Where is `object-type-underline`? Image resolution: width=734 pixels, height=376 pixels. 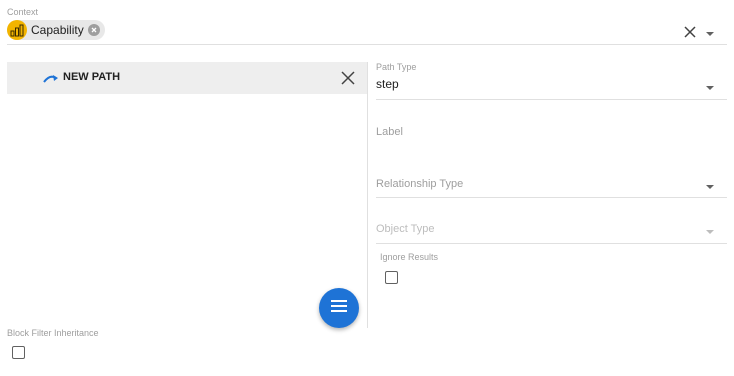 object-type-underline is located at coordinates (551, 243).